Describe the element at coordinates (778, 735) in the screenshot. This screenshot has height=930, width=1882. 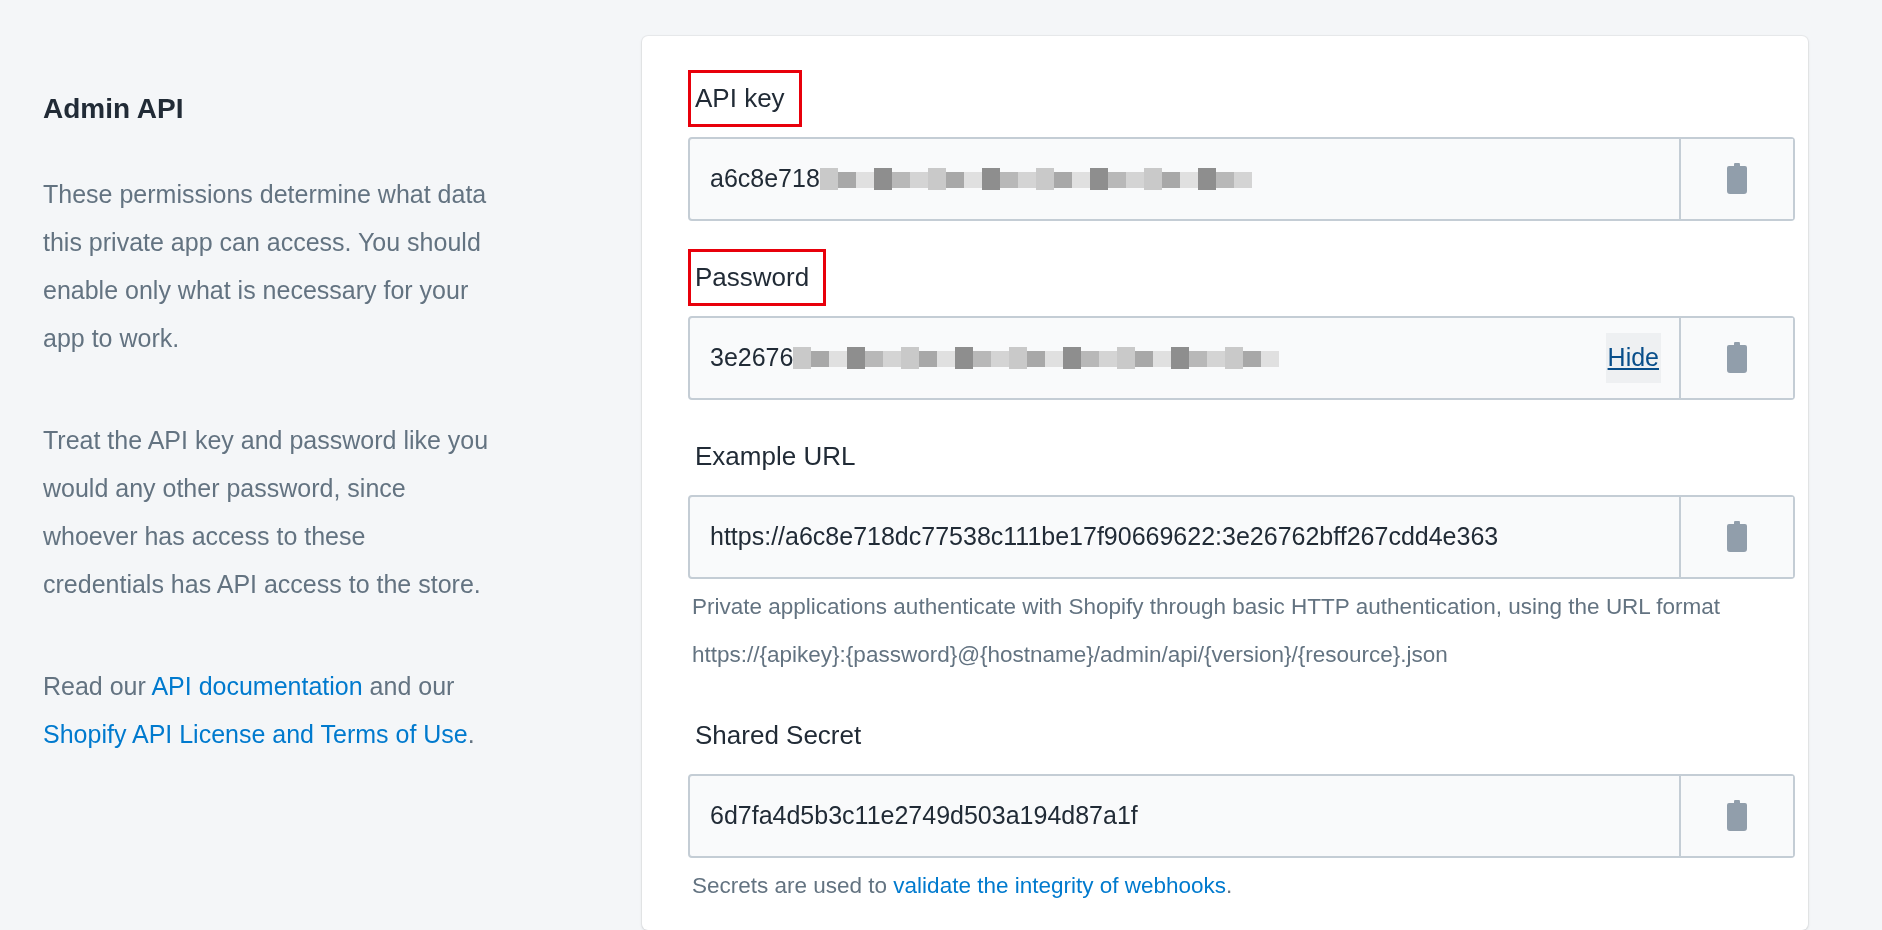
I see `field-label: Shared Secret` at that location.